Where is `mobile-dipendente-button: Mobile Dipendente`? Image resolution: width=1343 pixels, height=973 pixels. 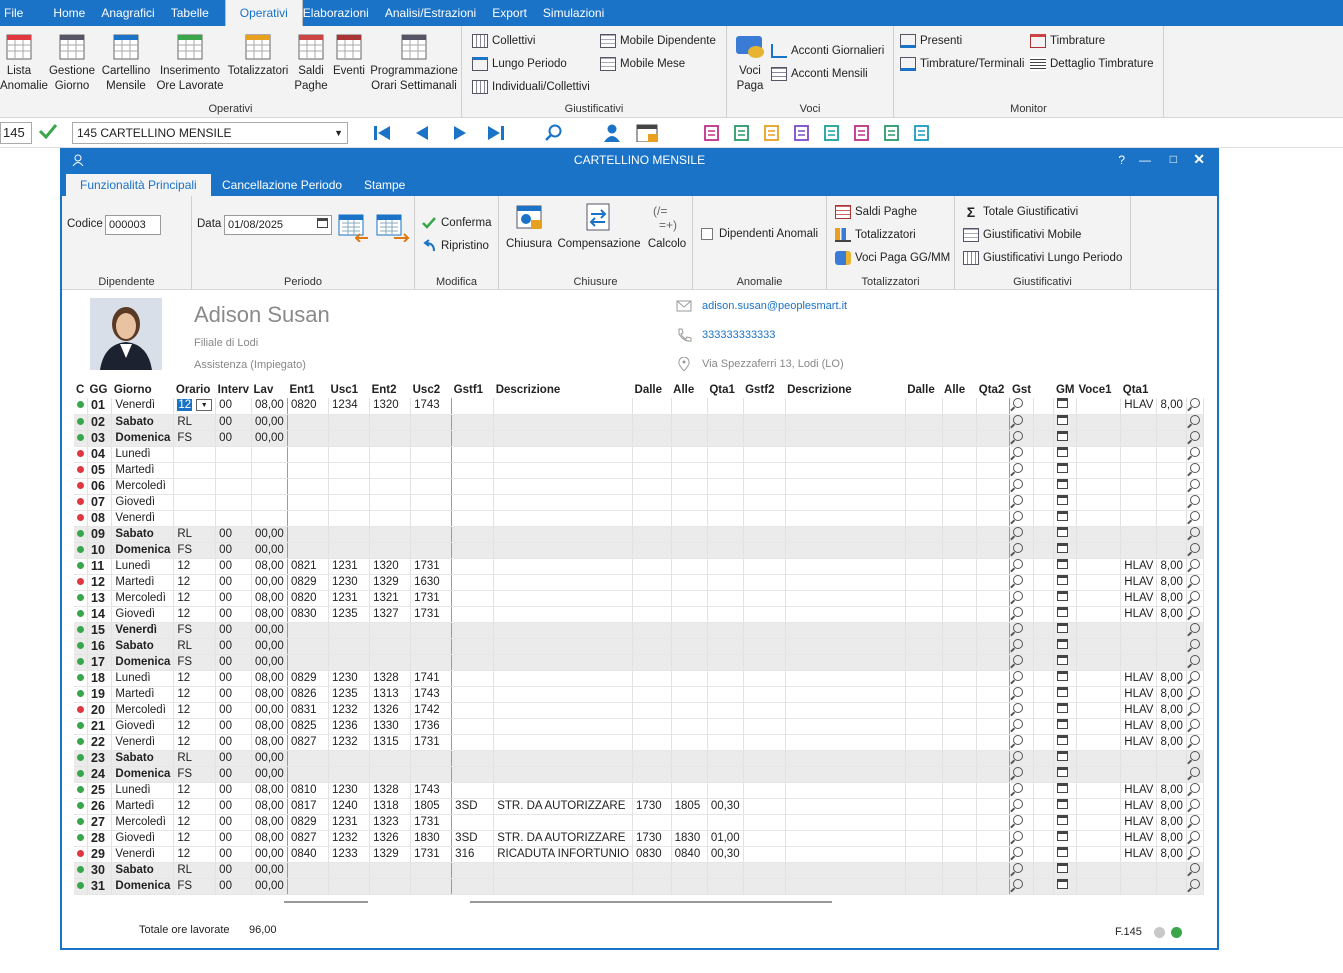 mobile-dipendente-button: Mobile Dipendente is located at coordinates (658, 41).